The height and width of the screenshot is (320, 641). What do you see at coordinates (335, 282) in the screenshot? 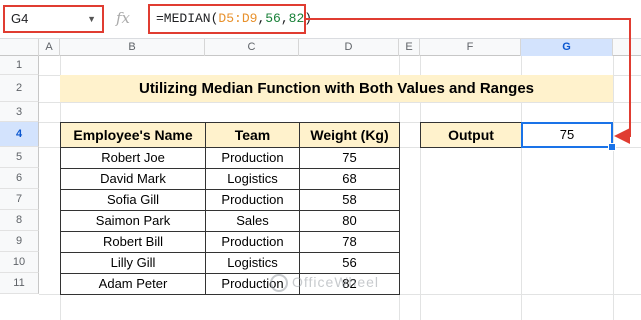
I see `watermark-text: OfficeWheel` at bounding box center [335, 282].